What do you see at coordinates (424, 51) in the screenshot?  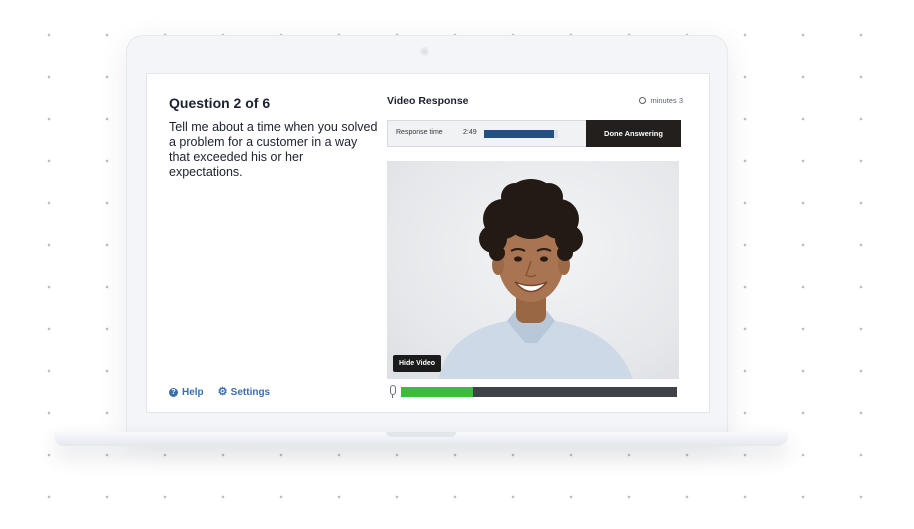 I see `webcam-dot` at bounding box center [424, 51].